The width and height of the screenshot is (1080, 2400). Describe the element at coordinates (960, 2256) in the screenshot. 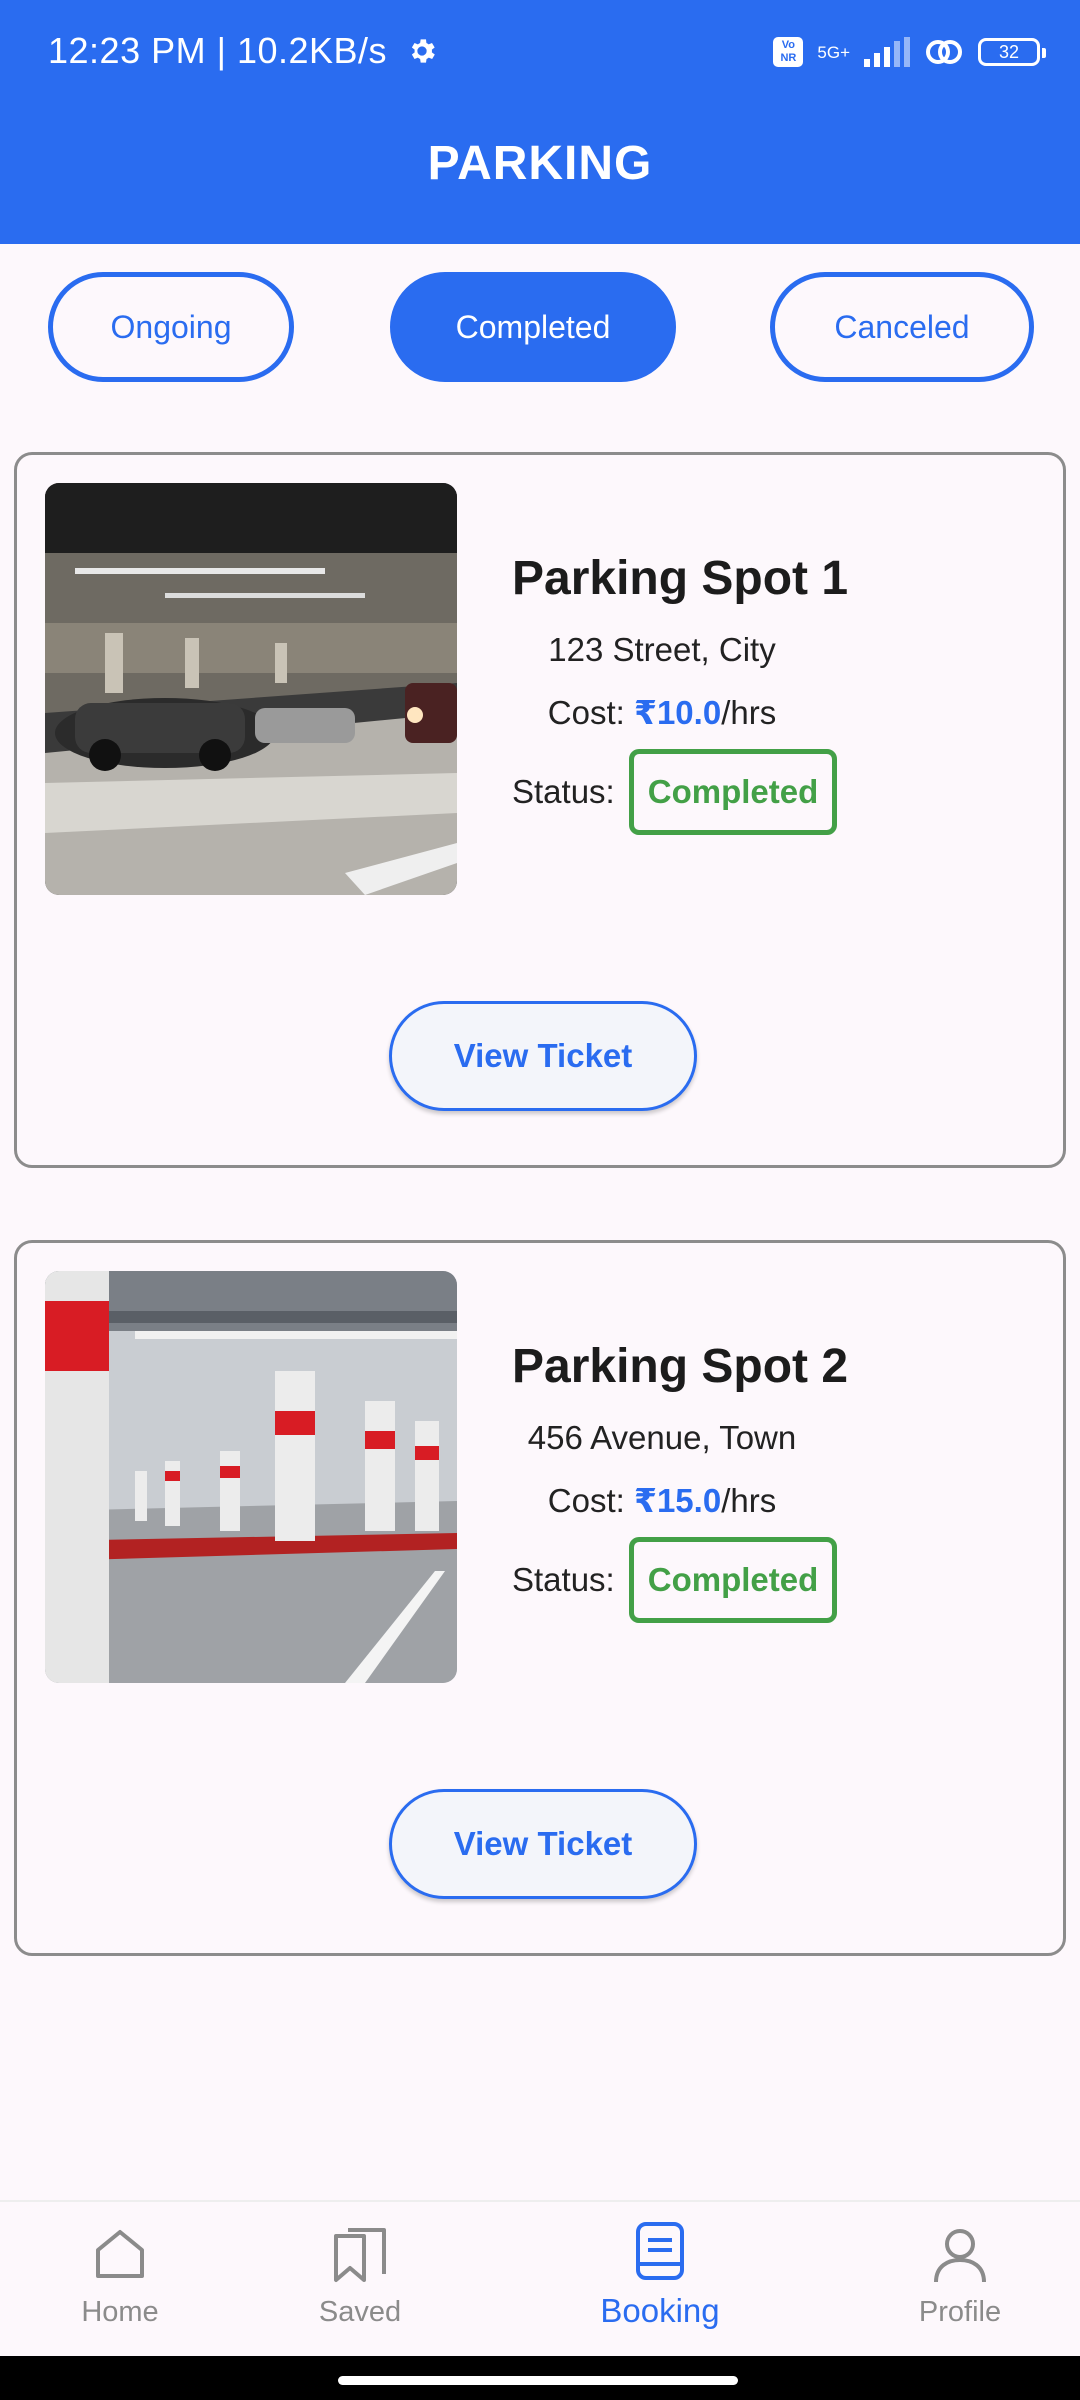

I see `profile-icon` at that location.